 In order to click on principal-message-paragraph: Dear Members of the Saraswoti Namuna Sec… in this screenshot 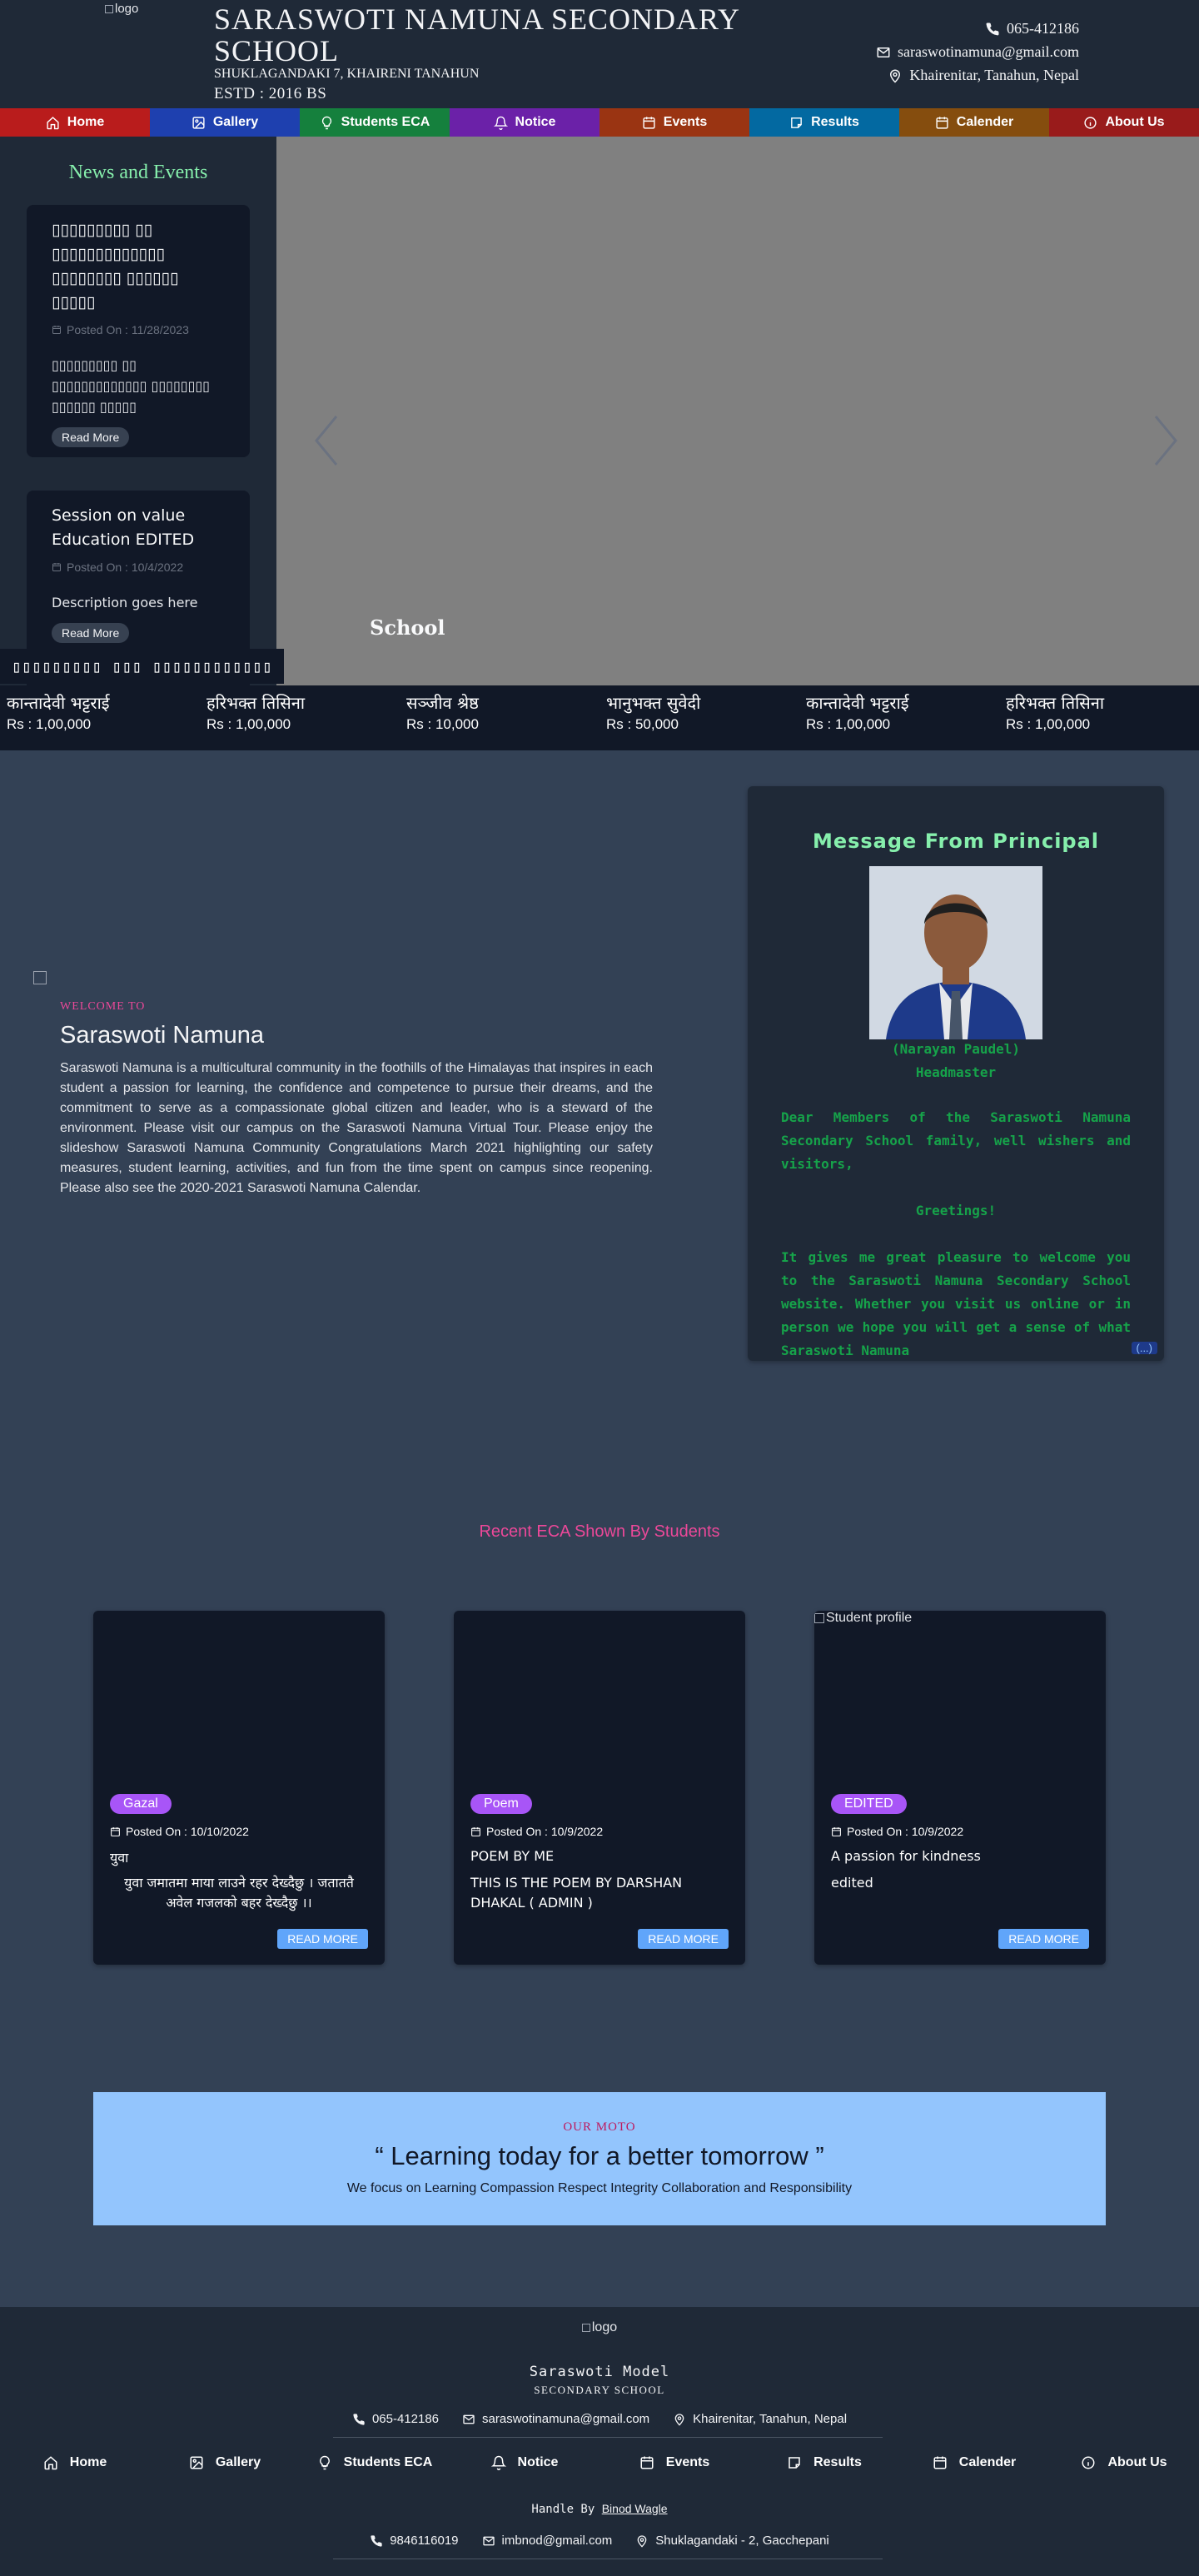, I will do `click(956, 1140)`.